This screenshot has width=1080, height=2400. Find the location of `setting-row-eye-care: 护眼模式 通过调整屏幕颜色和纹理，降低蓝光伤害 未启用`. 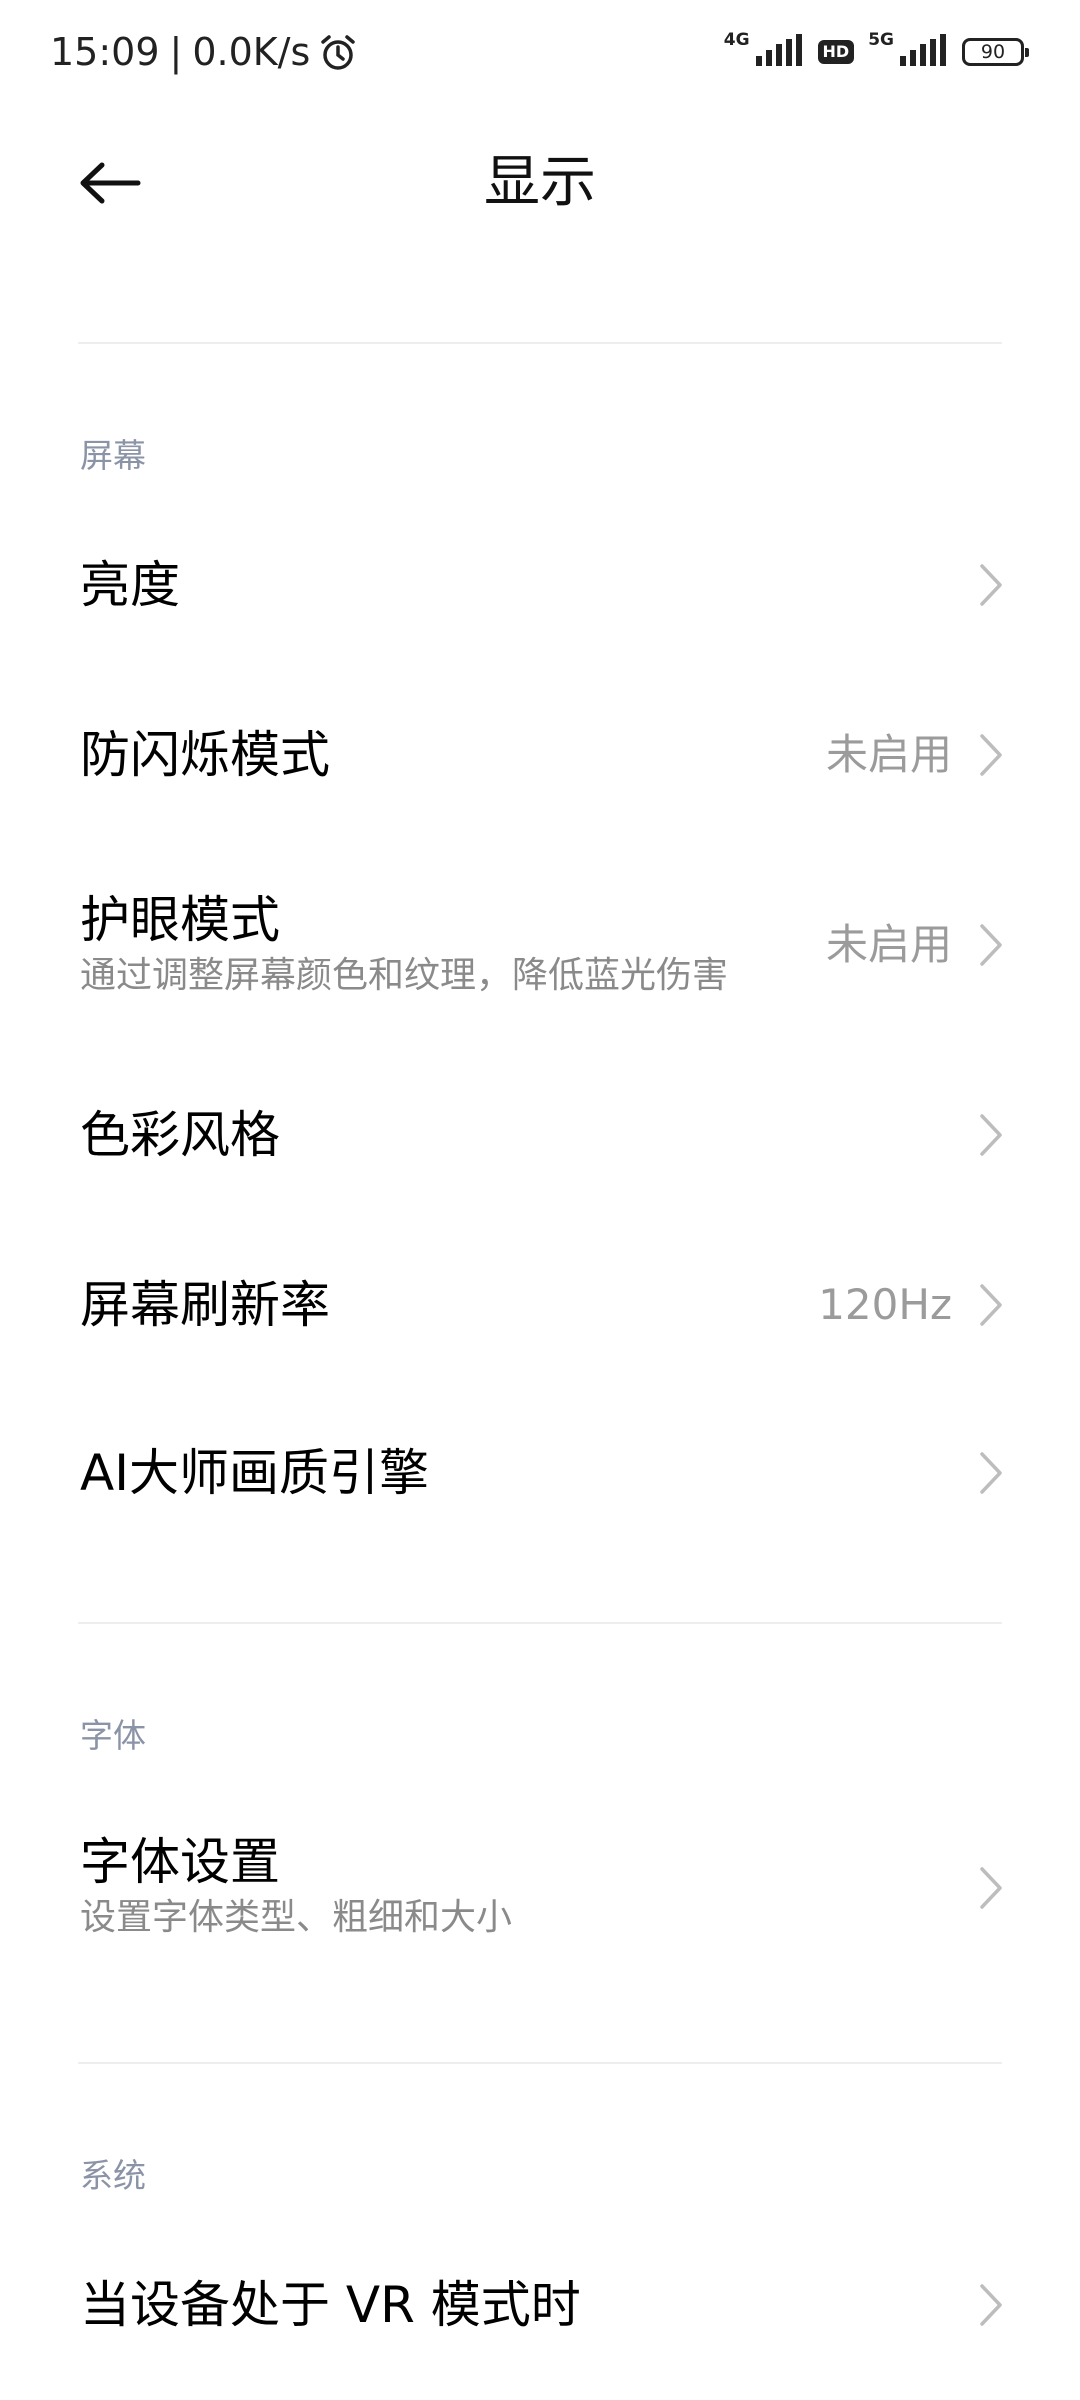

setting-row-eye-care: 护眼模式 通过调整屏幕颜色和纹理，降低蓝光伤害 未启用 is located at coordinates (540, 955).